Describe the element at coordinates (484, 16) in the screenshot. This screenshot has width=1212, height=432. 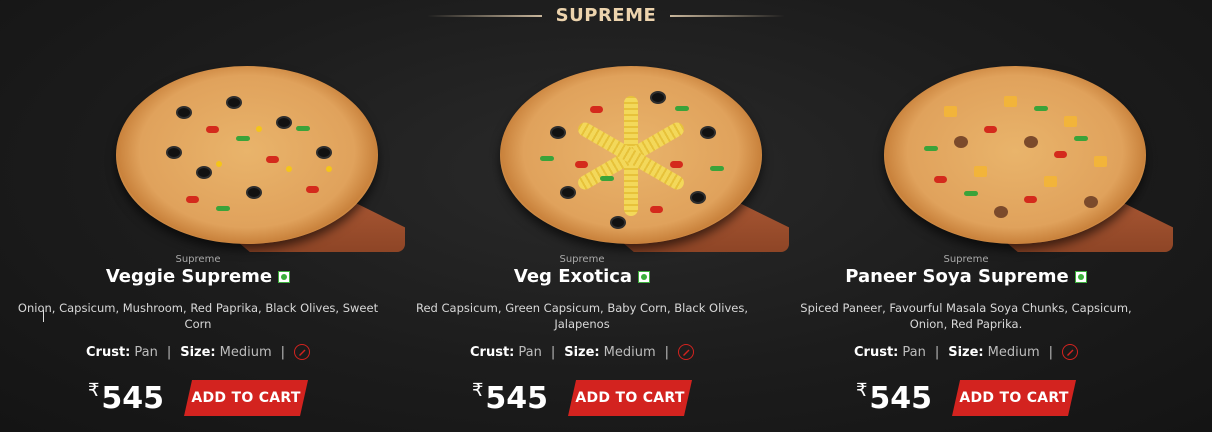
I see `header-divider-left` at that location.